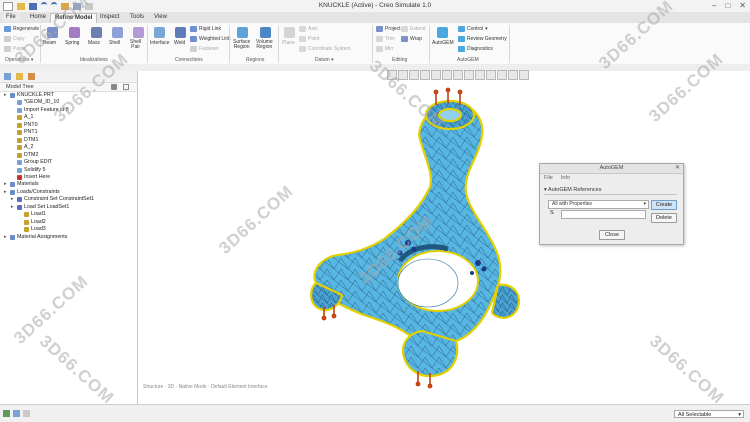 The height and width of the screenshot is (422, 750). What do you see at coordinates (6, 413) in the screenshot?
I see `navigator-toggle-icon` at bounding box center [6, 413].